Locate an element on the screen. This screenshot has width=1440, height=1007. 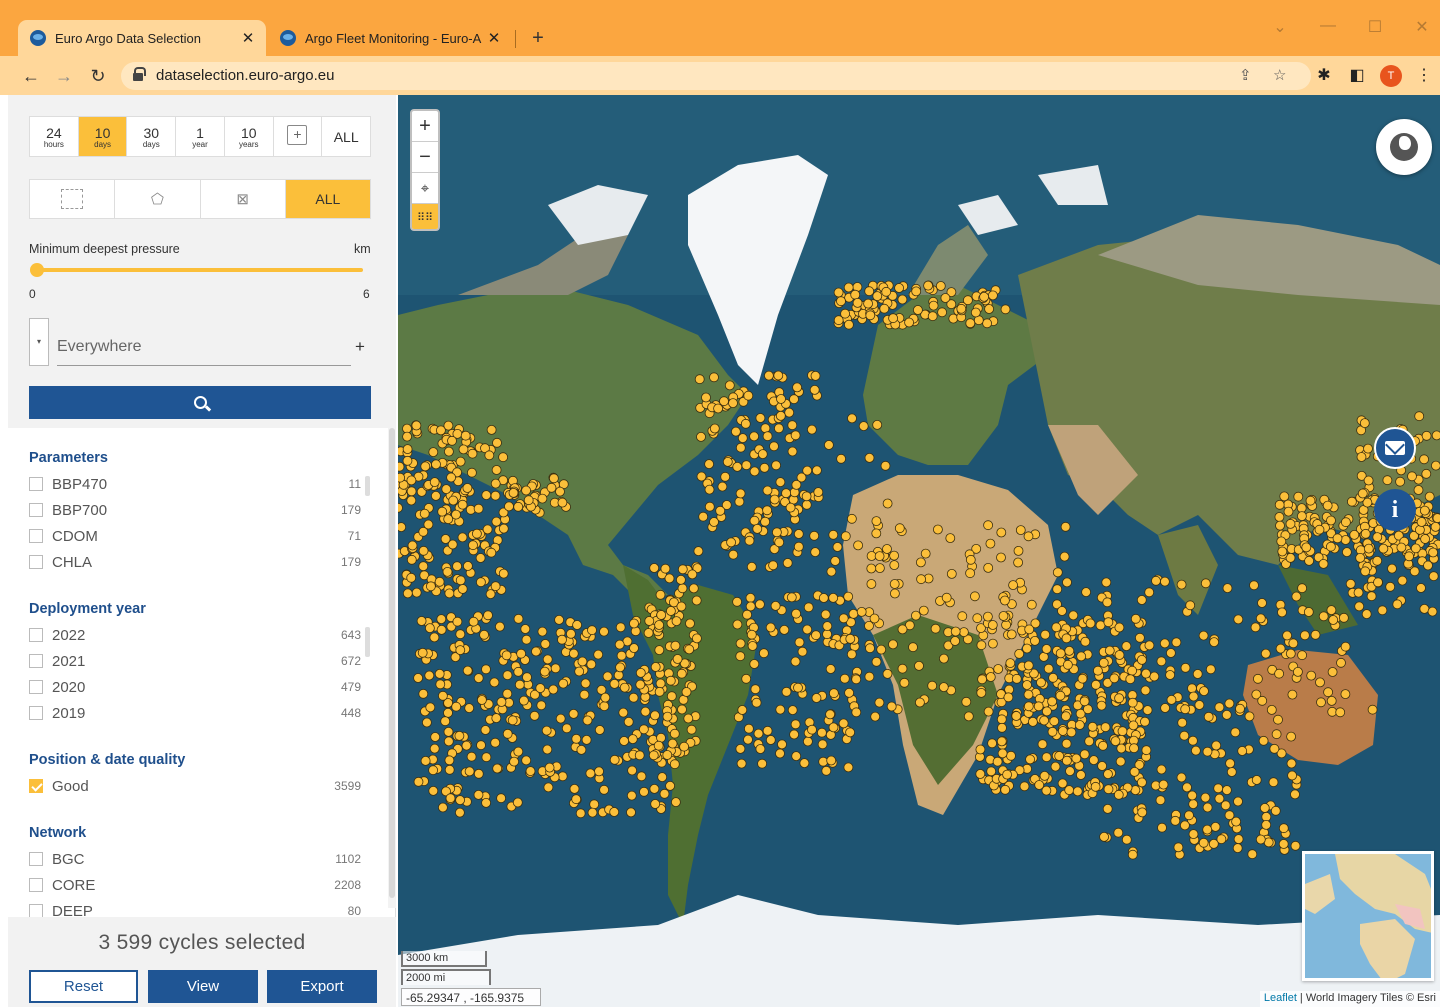
new-tab-button: + is located at coordinates (538, 38).